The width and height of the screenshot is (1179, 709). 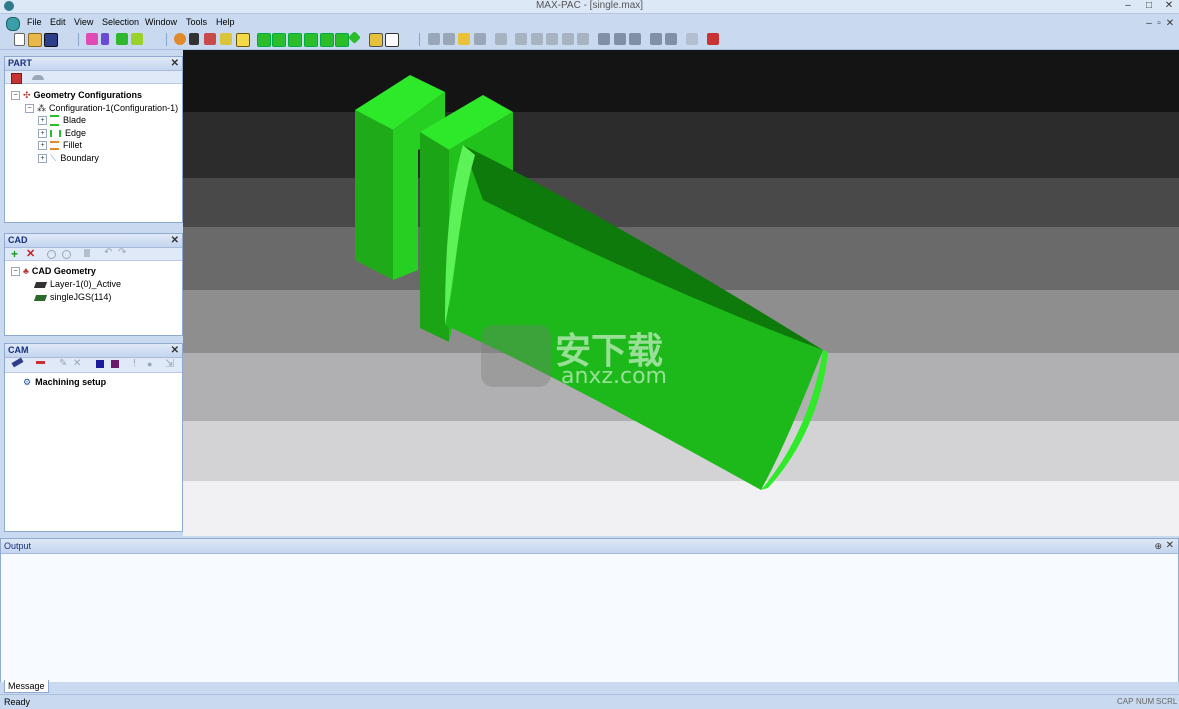 I want to click on view-bottom-icon, so click(x=342, y=40).